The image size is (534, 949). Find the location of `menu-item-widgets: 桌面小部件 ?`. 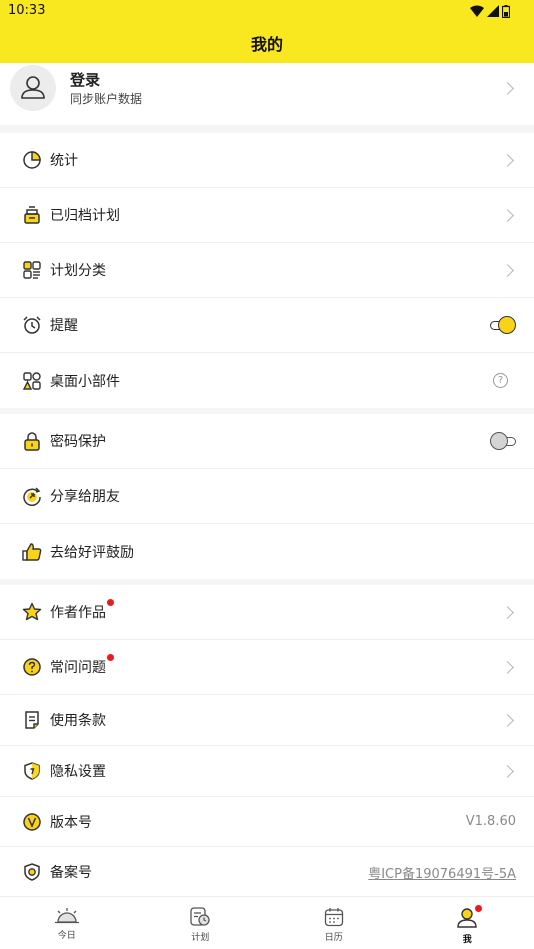

menu-item-widgets: 桌面小部件 ? is located at coordinates (267, 380).